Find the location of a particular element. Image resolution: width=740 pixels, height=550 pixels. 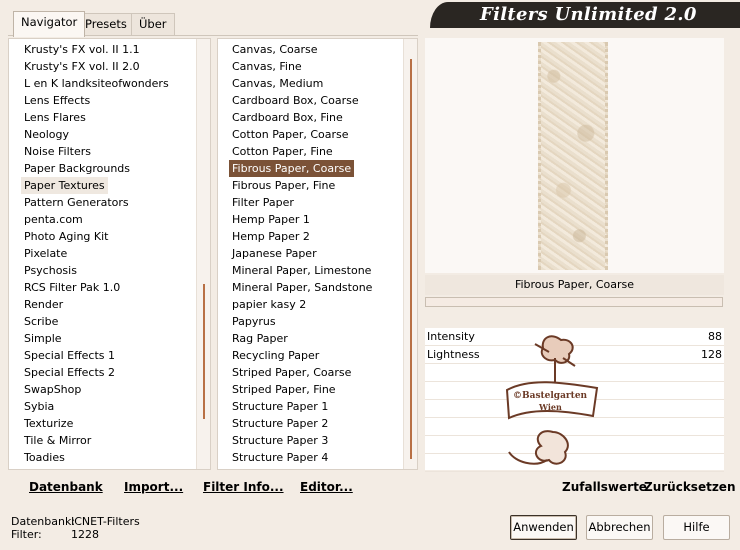

category-item-label: penta.com is located at coordinates (53, 219).